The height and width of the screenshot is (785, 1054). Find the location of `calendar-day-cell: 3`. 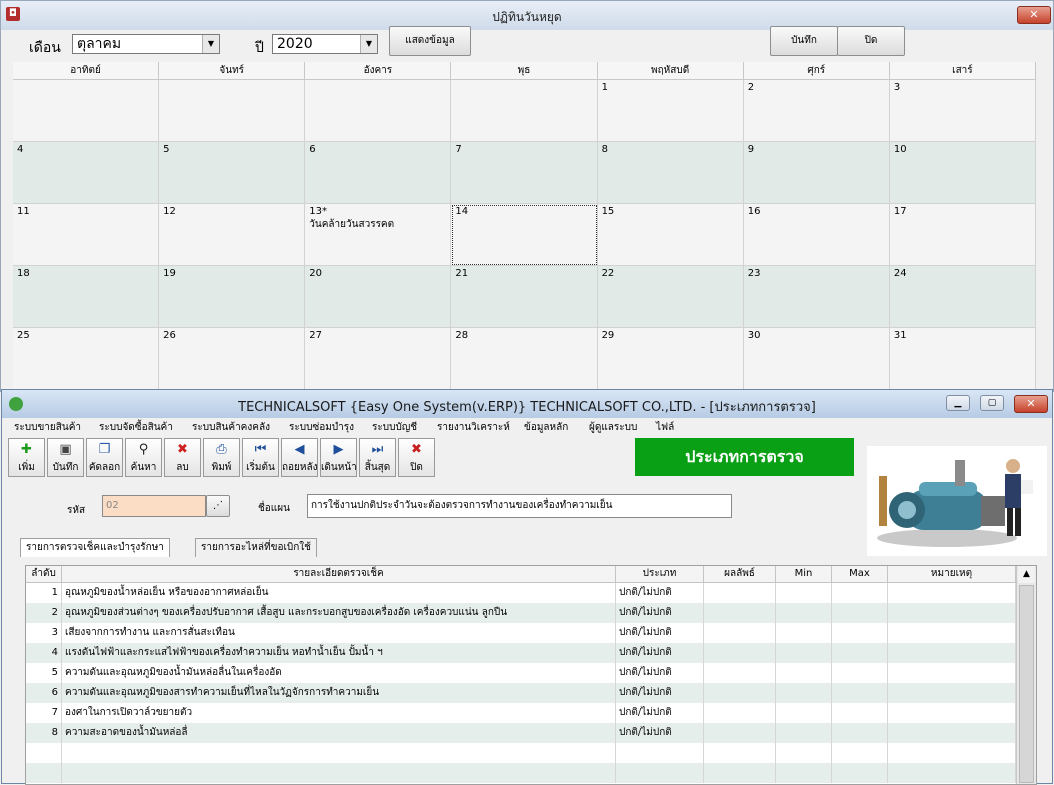

calendar-day-cell: 3 is located at coordinates (962, 111).